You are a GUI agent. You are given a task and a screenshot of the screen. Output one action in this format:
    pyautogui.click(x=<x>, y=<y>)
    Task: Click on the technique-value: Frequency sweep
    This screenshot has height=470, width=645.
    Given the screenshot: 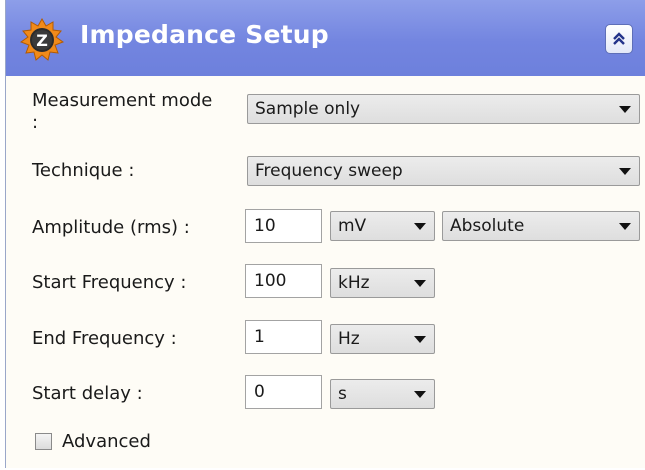 What is the action you would take?
    pyautogui.click(x=329, y=171)
    